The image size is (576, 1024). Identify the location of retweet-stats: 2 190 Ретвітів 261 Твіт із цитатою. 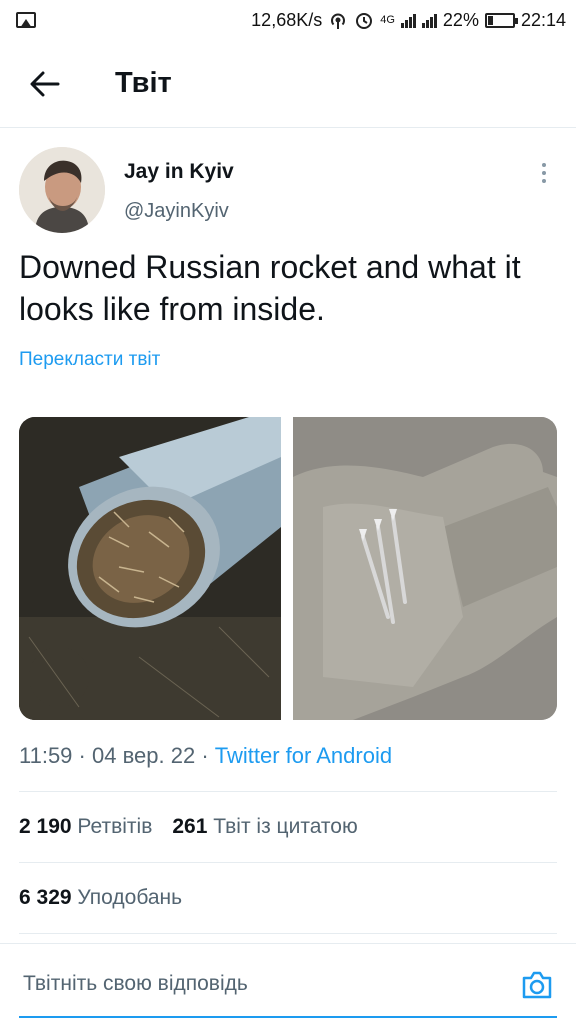
(188, 827).